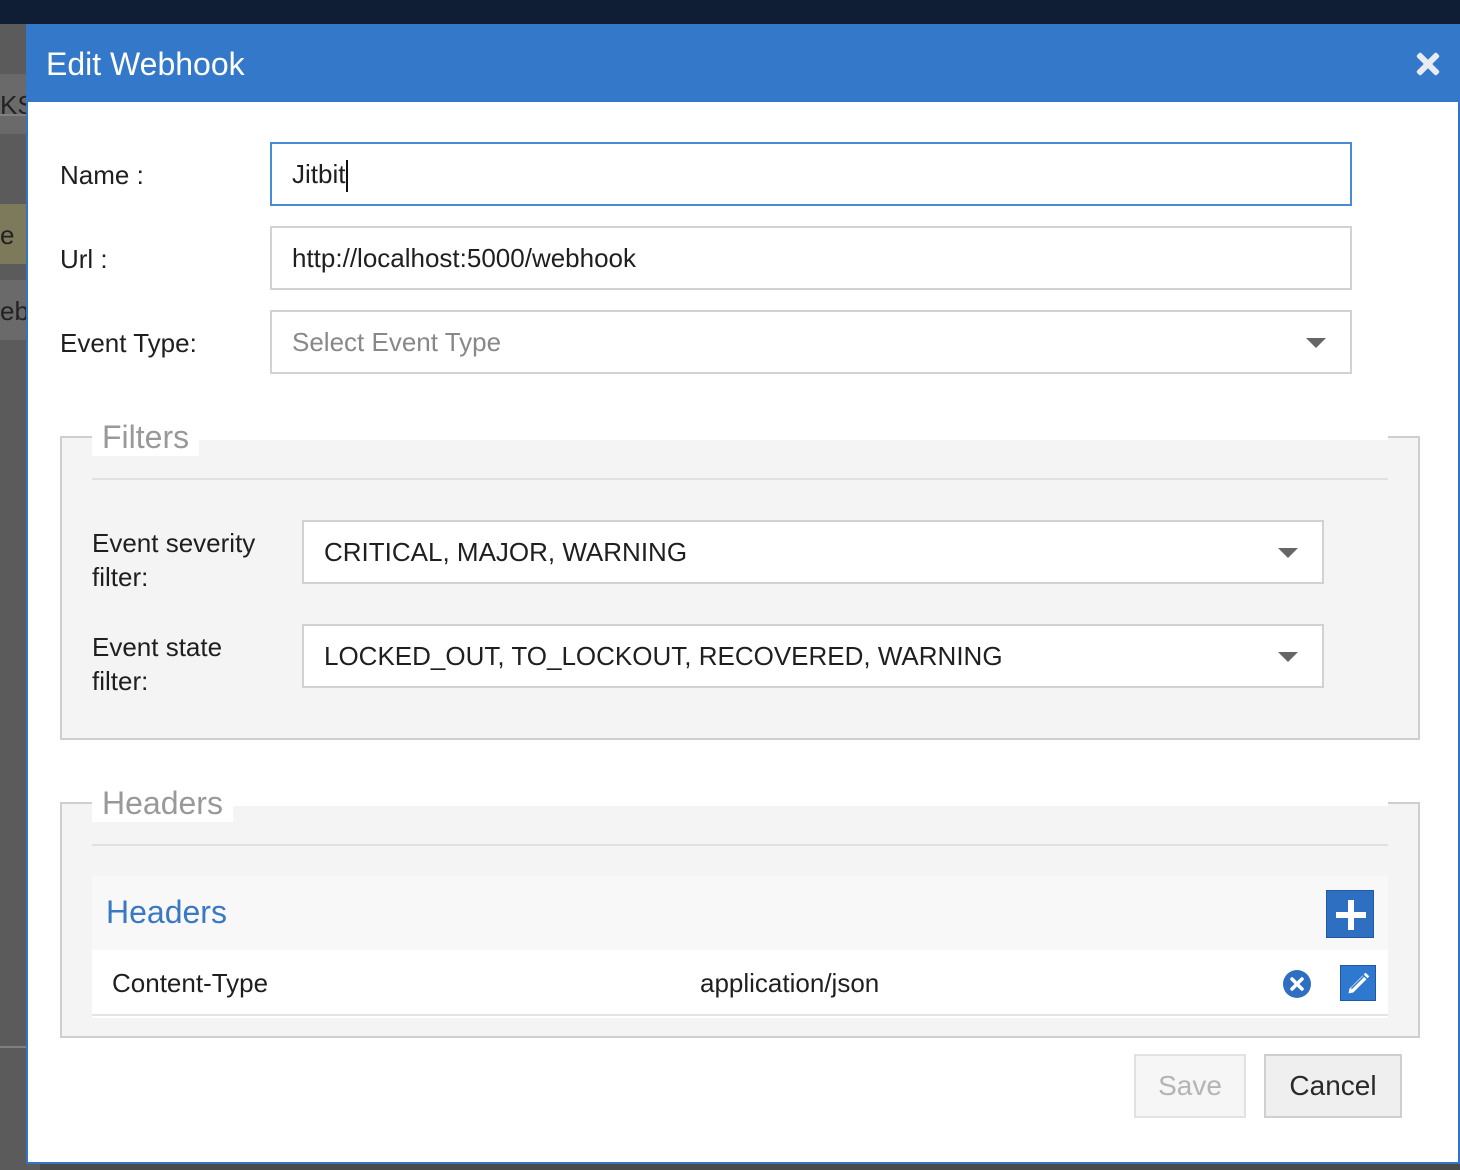  What do you see at coordinates (397, 342) in the screenshot?
I see `event-type-placeholder: Select Event Type` at bounding box center [397, 342].